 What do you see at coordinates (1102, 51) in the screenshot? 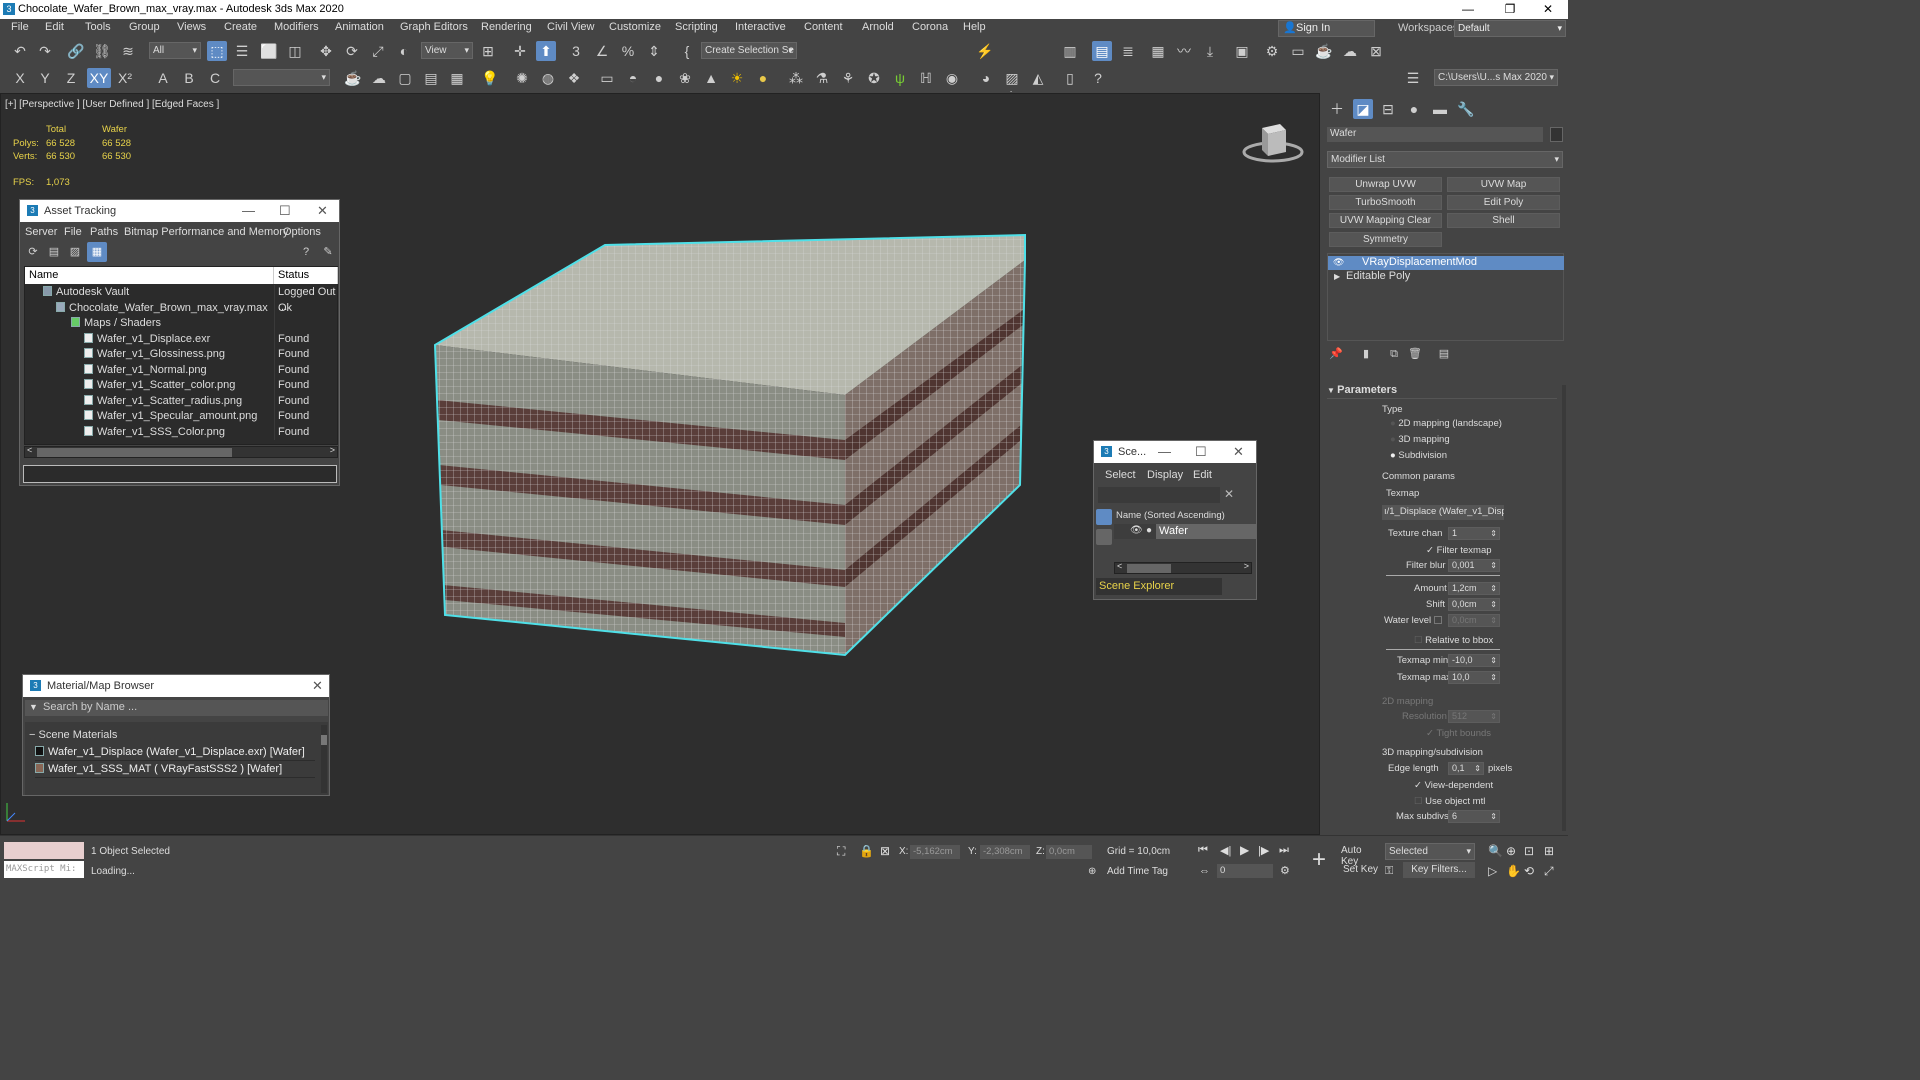
I see `align-icon: ▤` at bounding box center [1102, 51].